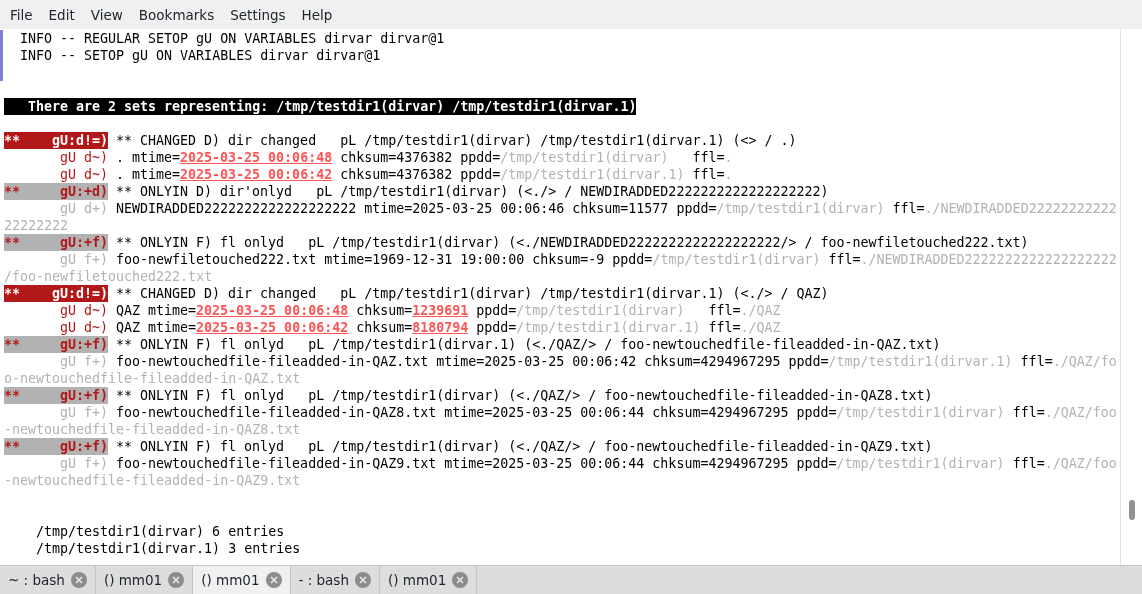  What do you see at coordinates (472, 293) in the screenshot?
I see `terminal-line: ** CHANGED D) dir changed pL /tmp/testdir1(dirvar) /tmp/testdir1(dirvar.1) (<./> / QAZ)` at bounding box center [472, 293].